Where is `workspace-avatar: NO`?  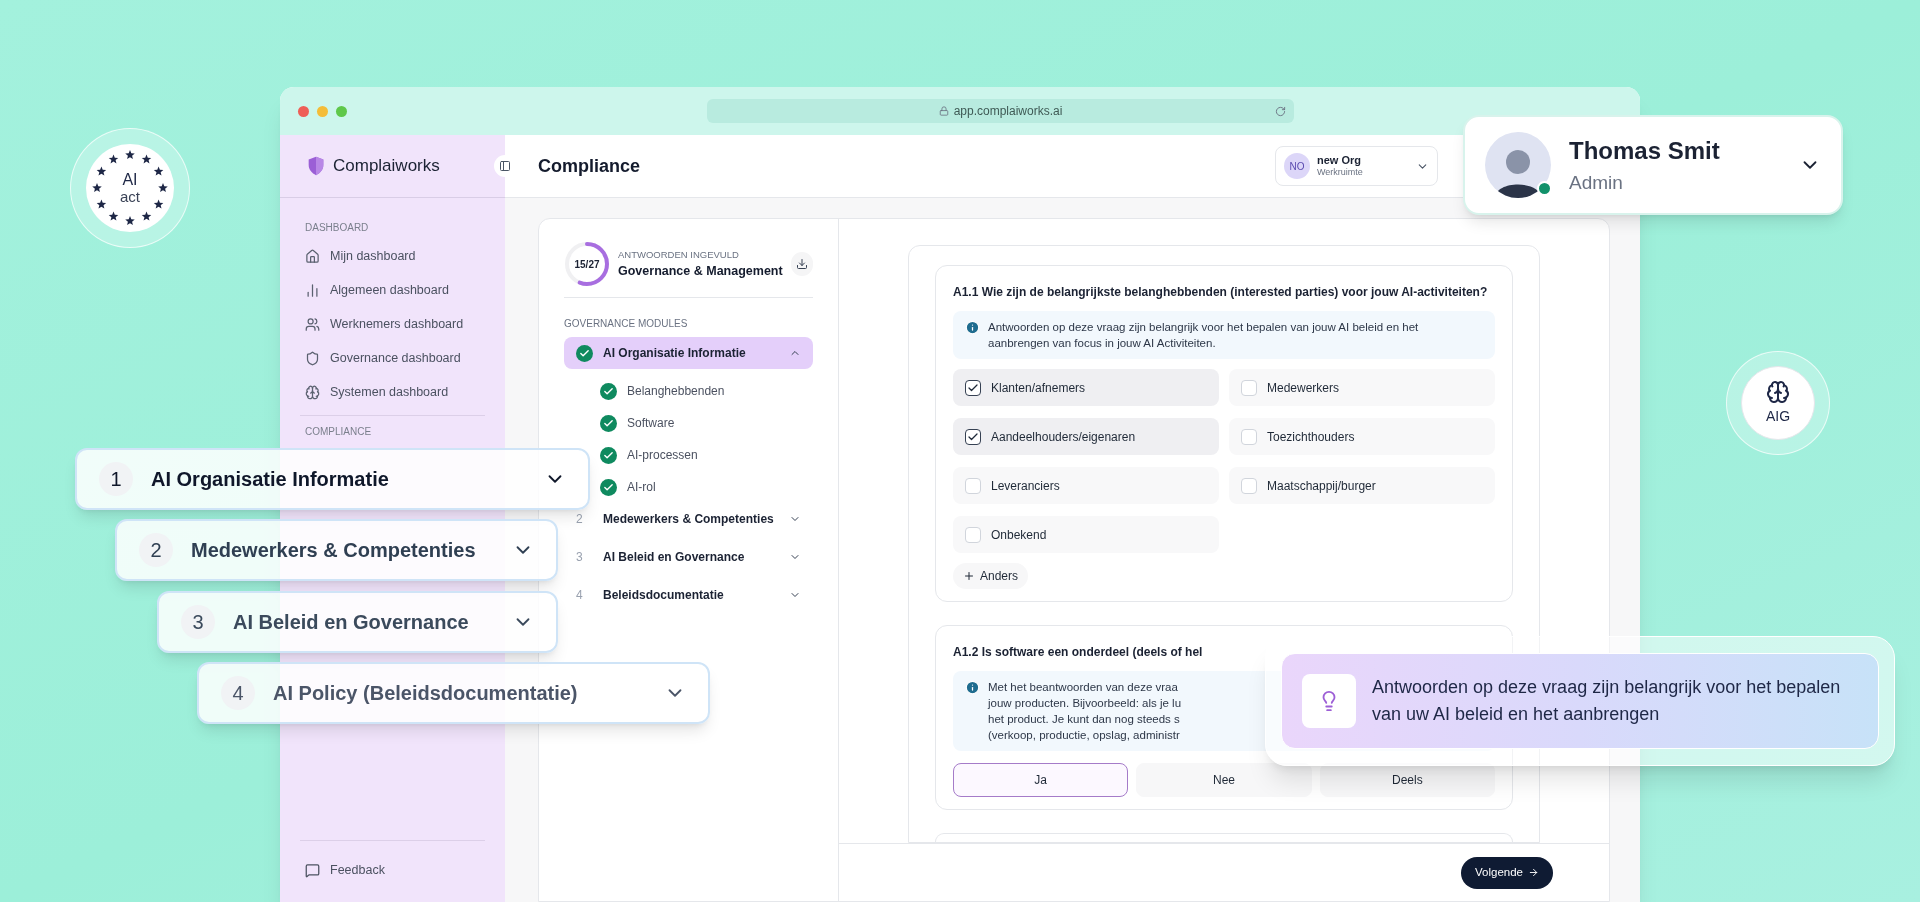
workspace-avatar: NO is located at coordinates (1297, 166).